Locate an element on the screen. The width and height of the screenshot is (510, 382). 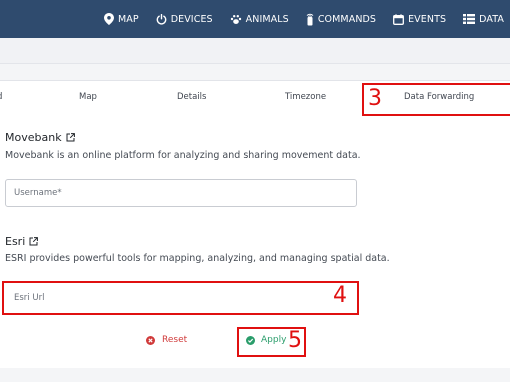
reset-label: Reset is located at coordinates (175, 340).